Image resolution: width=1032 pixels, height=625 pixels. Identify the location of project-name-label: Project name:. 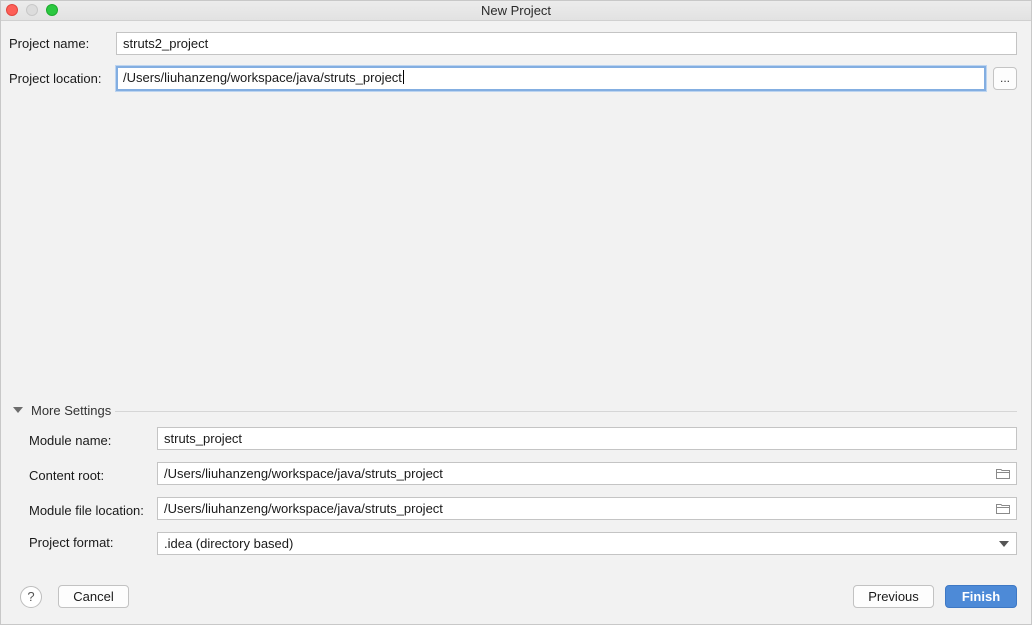
(49, 43).